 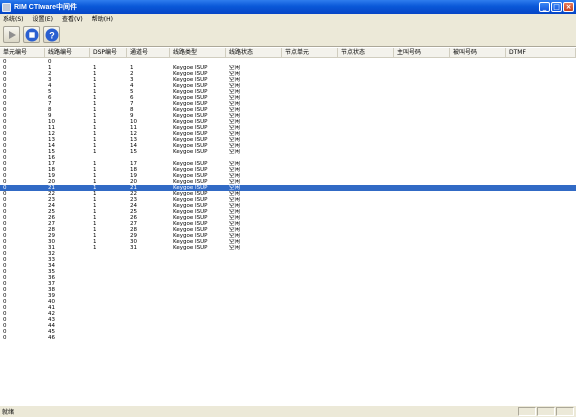 I want to click on column-header-callee-number: 被叫号码, so click(x=478, y=53).